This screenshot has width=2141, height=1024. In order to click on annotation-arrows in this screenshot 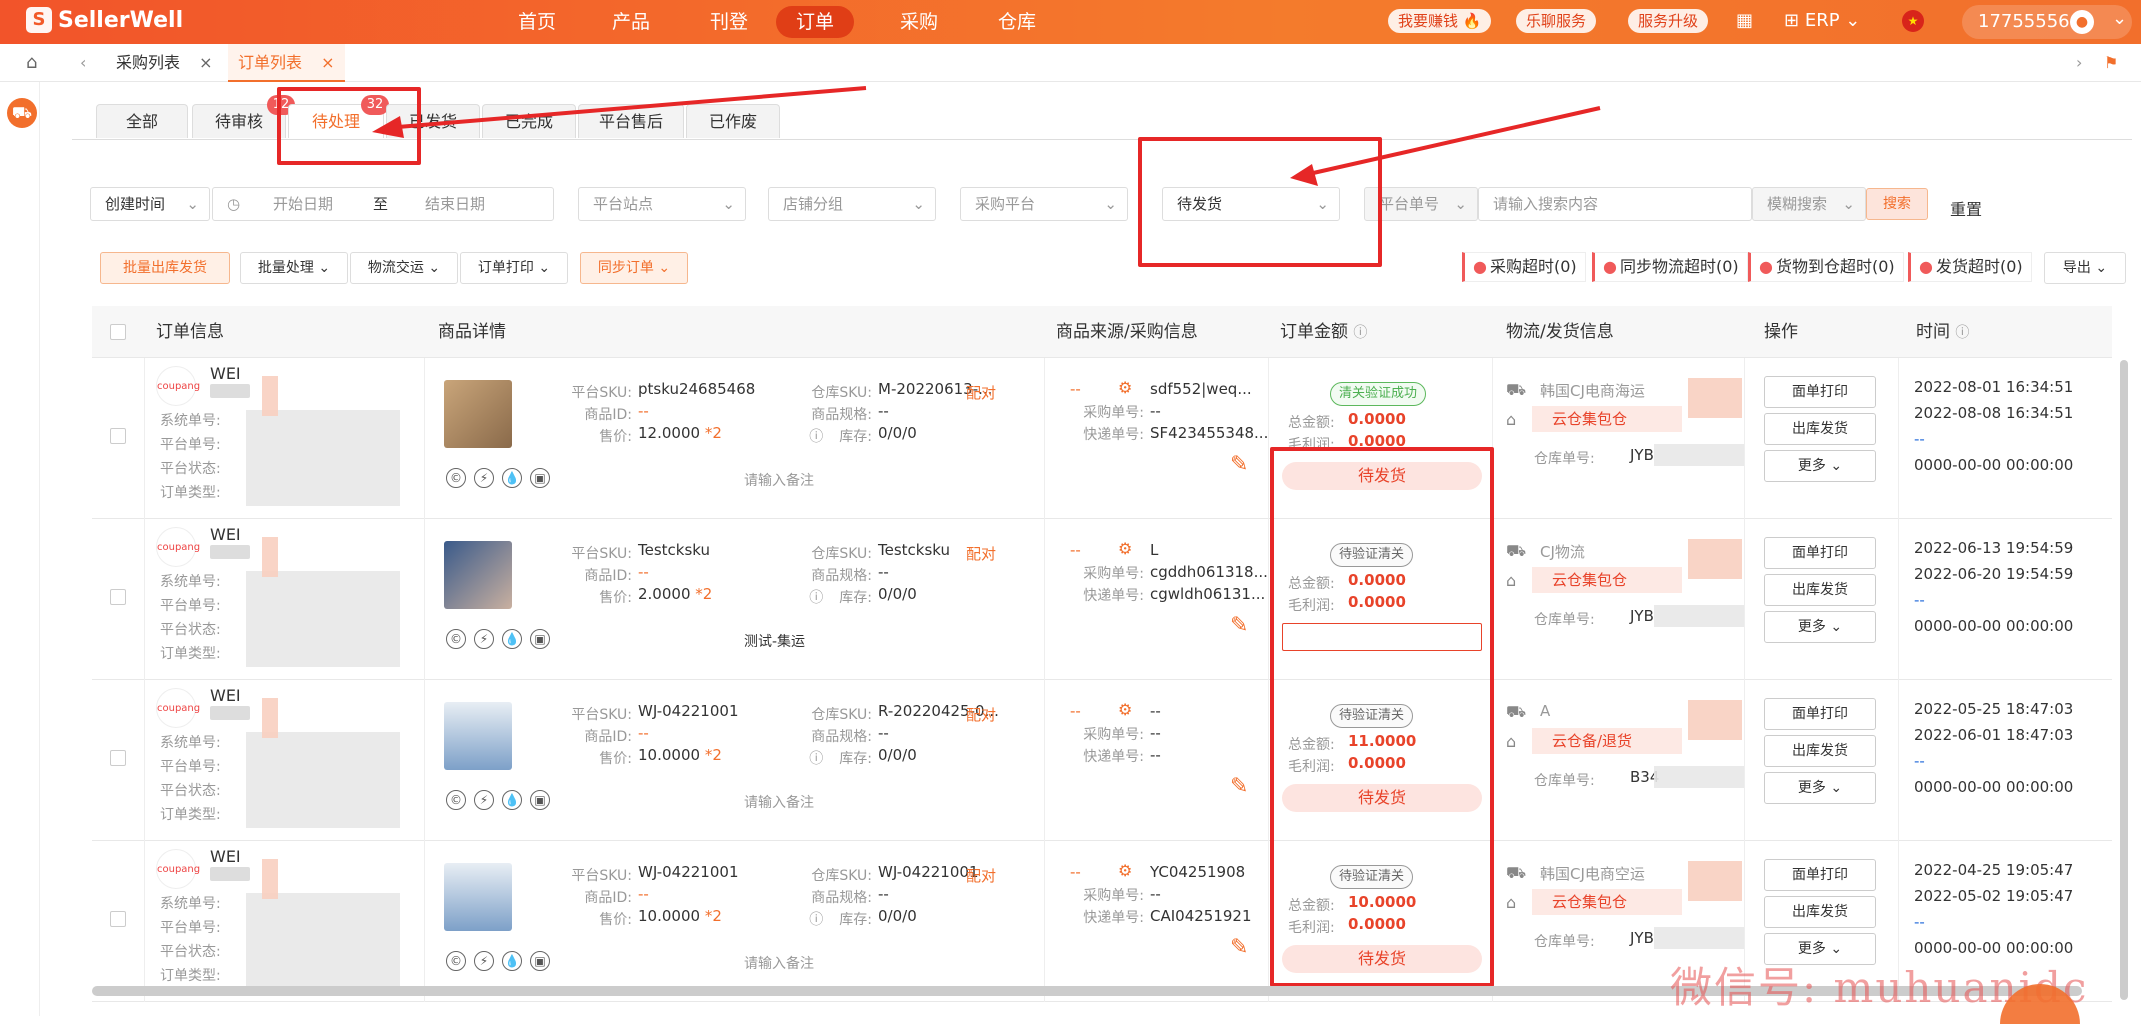, I will do `click(986, 136)`.